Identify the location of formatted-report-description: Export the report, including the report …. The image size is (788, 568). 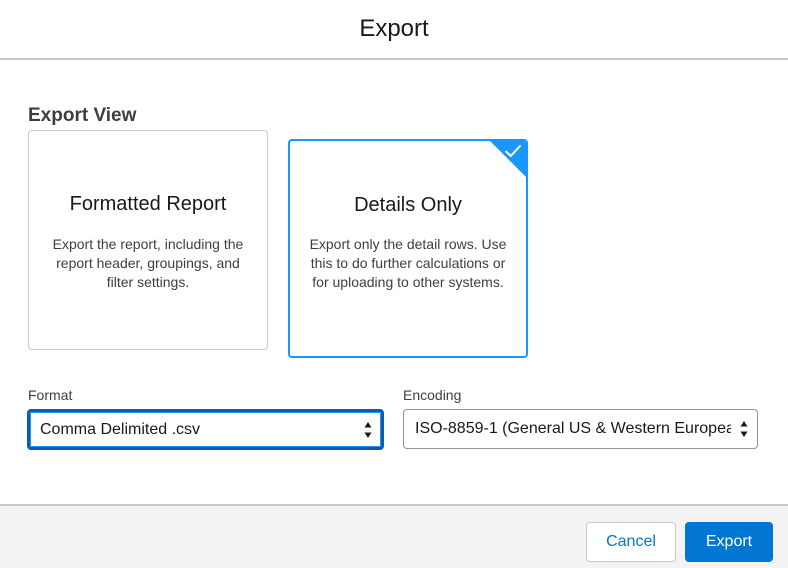
(148, 263).